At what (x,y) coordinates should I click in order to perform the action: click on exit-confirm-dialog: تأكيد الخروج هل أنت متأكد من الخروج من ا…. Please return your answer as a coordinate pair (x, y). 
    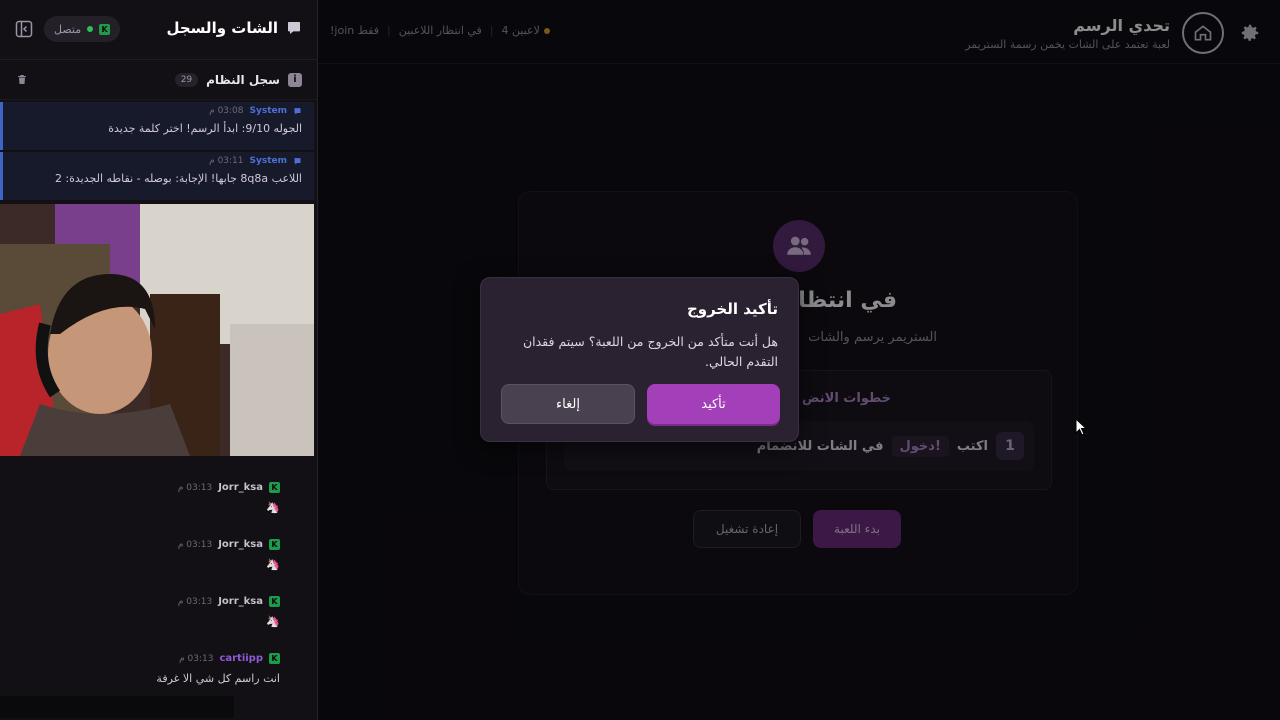
    Looking at the image, I should click on (639, 359).